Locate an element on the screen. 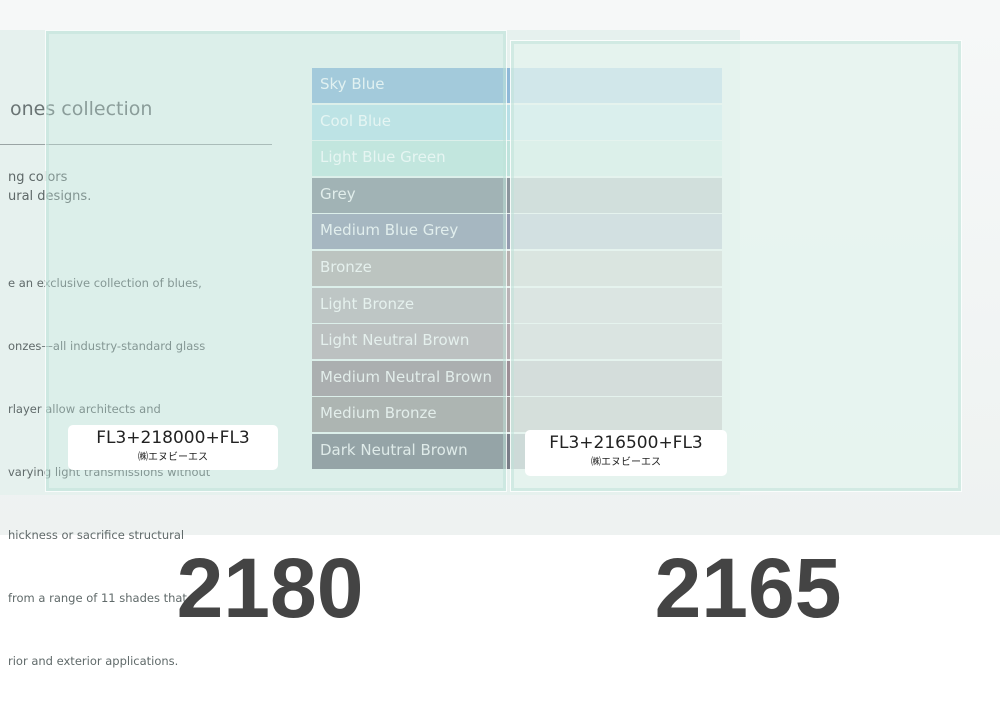 The image size is (1000, 714). sample-code: FL3+216500+FL3 is located at coordinates (626, 443).